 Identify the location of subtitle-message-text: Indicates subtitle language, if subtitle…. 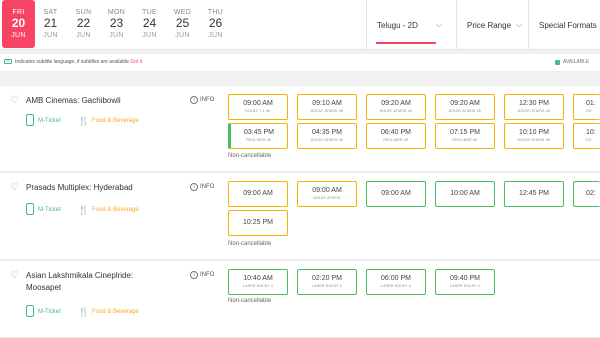
(72, 62).